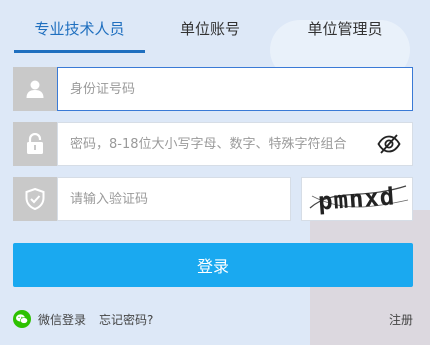 The width and height of the screenshot is (430, 345). What do you see at coordinates (389, 144) in the screenshot?
I see `eye-slash-icon` at bounding box center [389, 144].